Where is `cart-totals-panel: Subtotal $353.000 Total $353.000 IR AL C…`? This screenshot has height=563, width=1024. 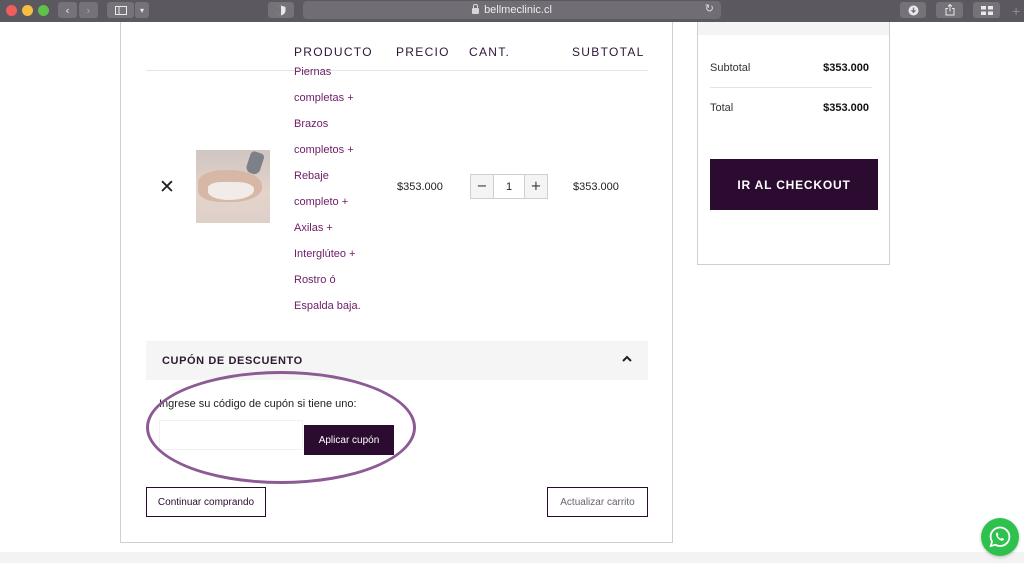
cart-totals-panel: Subtotal $353.000 Total $353.000 IR AL C… is located at coordinates (793, 143).